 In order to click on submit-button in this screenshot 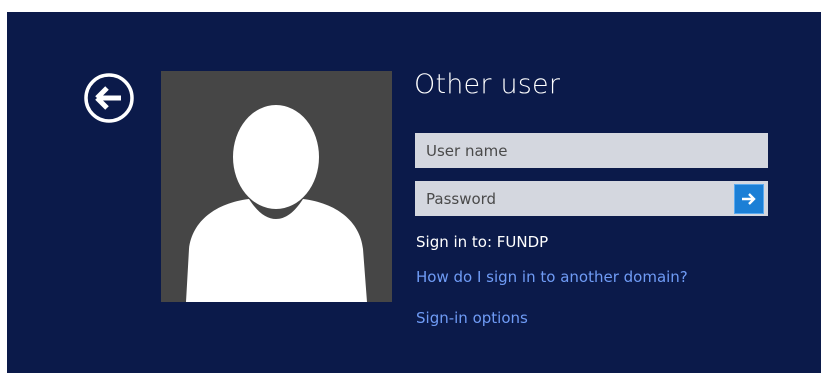, I will do `click(749, 199)`.